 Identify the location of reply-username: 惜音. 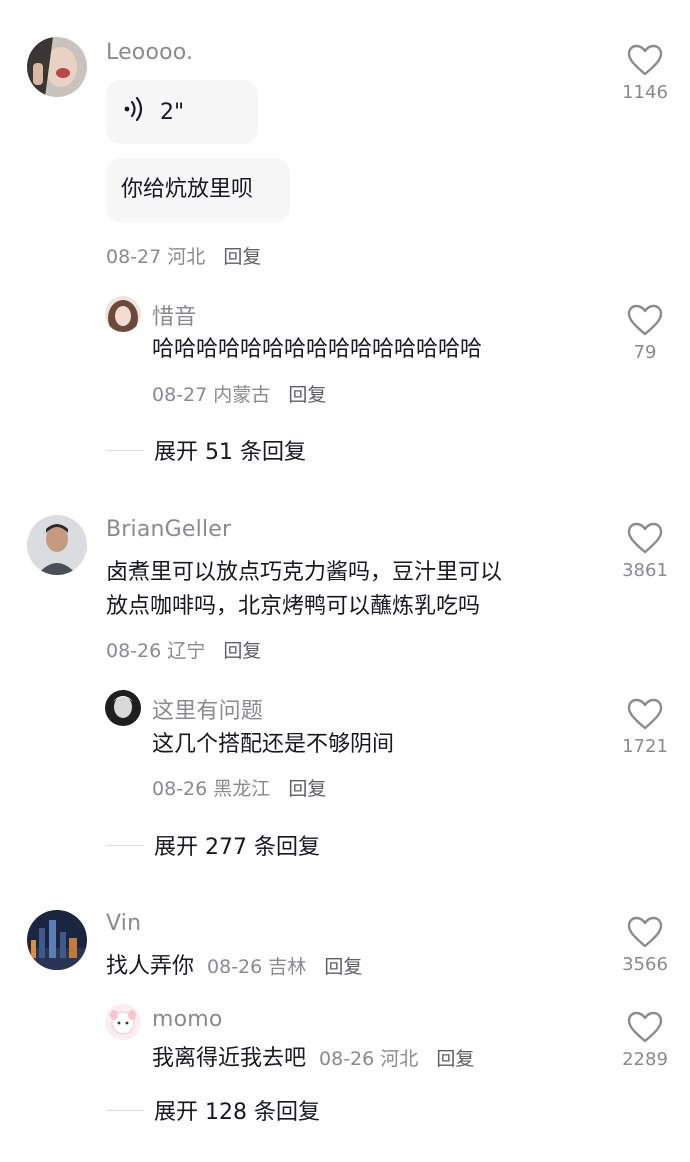
(174, 315).